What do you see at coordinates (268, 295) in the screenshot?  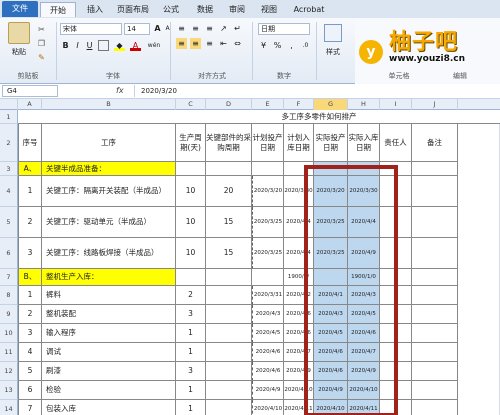 I see `table-cell: 2020/3/31` at bounding box center [268, 295].